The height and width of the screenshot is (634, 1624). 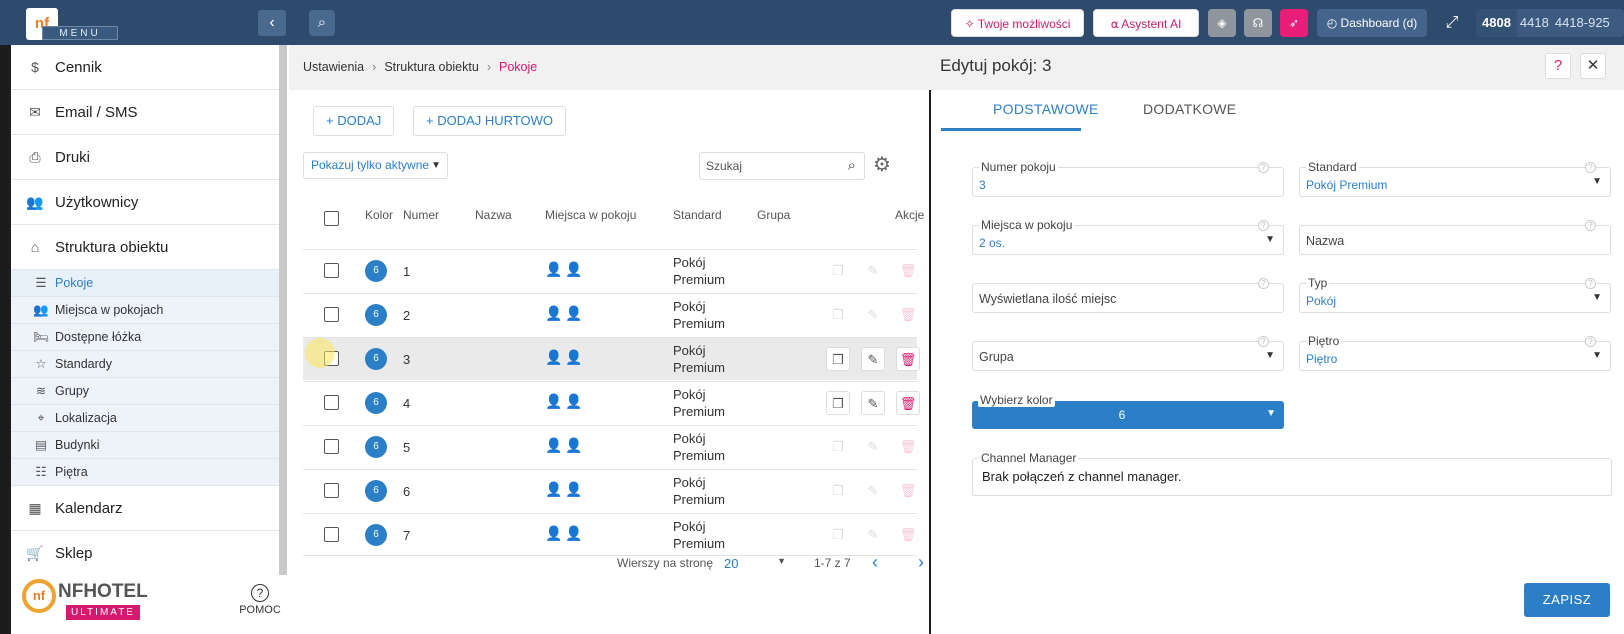 I want to click on sidebar-item-struktura-obiektu: ⌂ Struktura obiektu, so click(x=145, y=247).